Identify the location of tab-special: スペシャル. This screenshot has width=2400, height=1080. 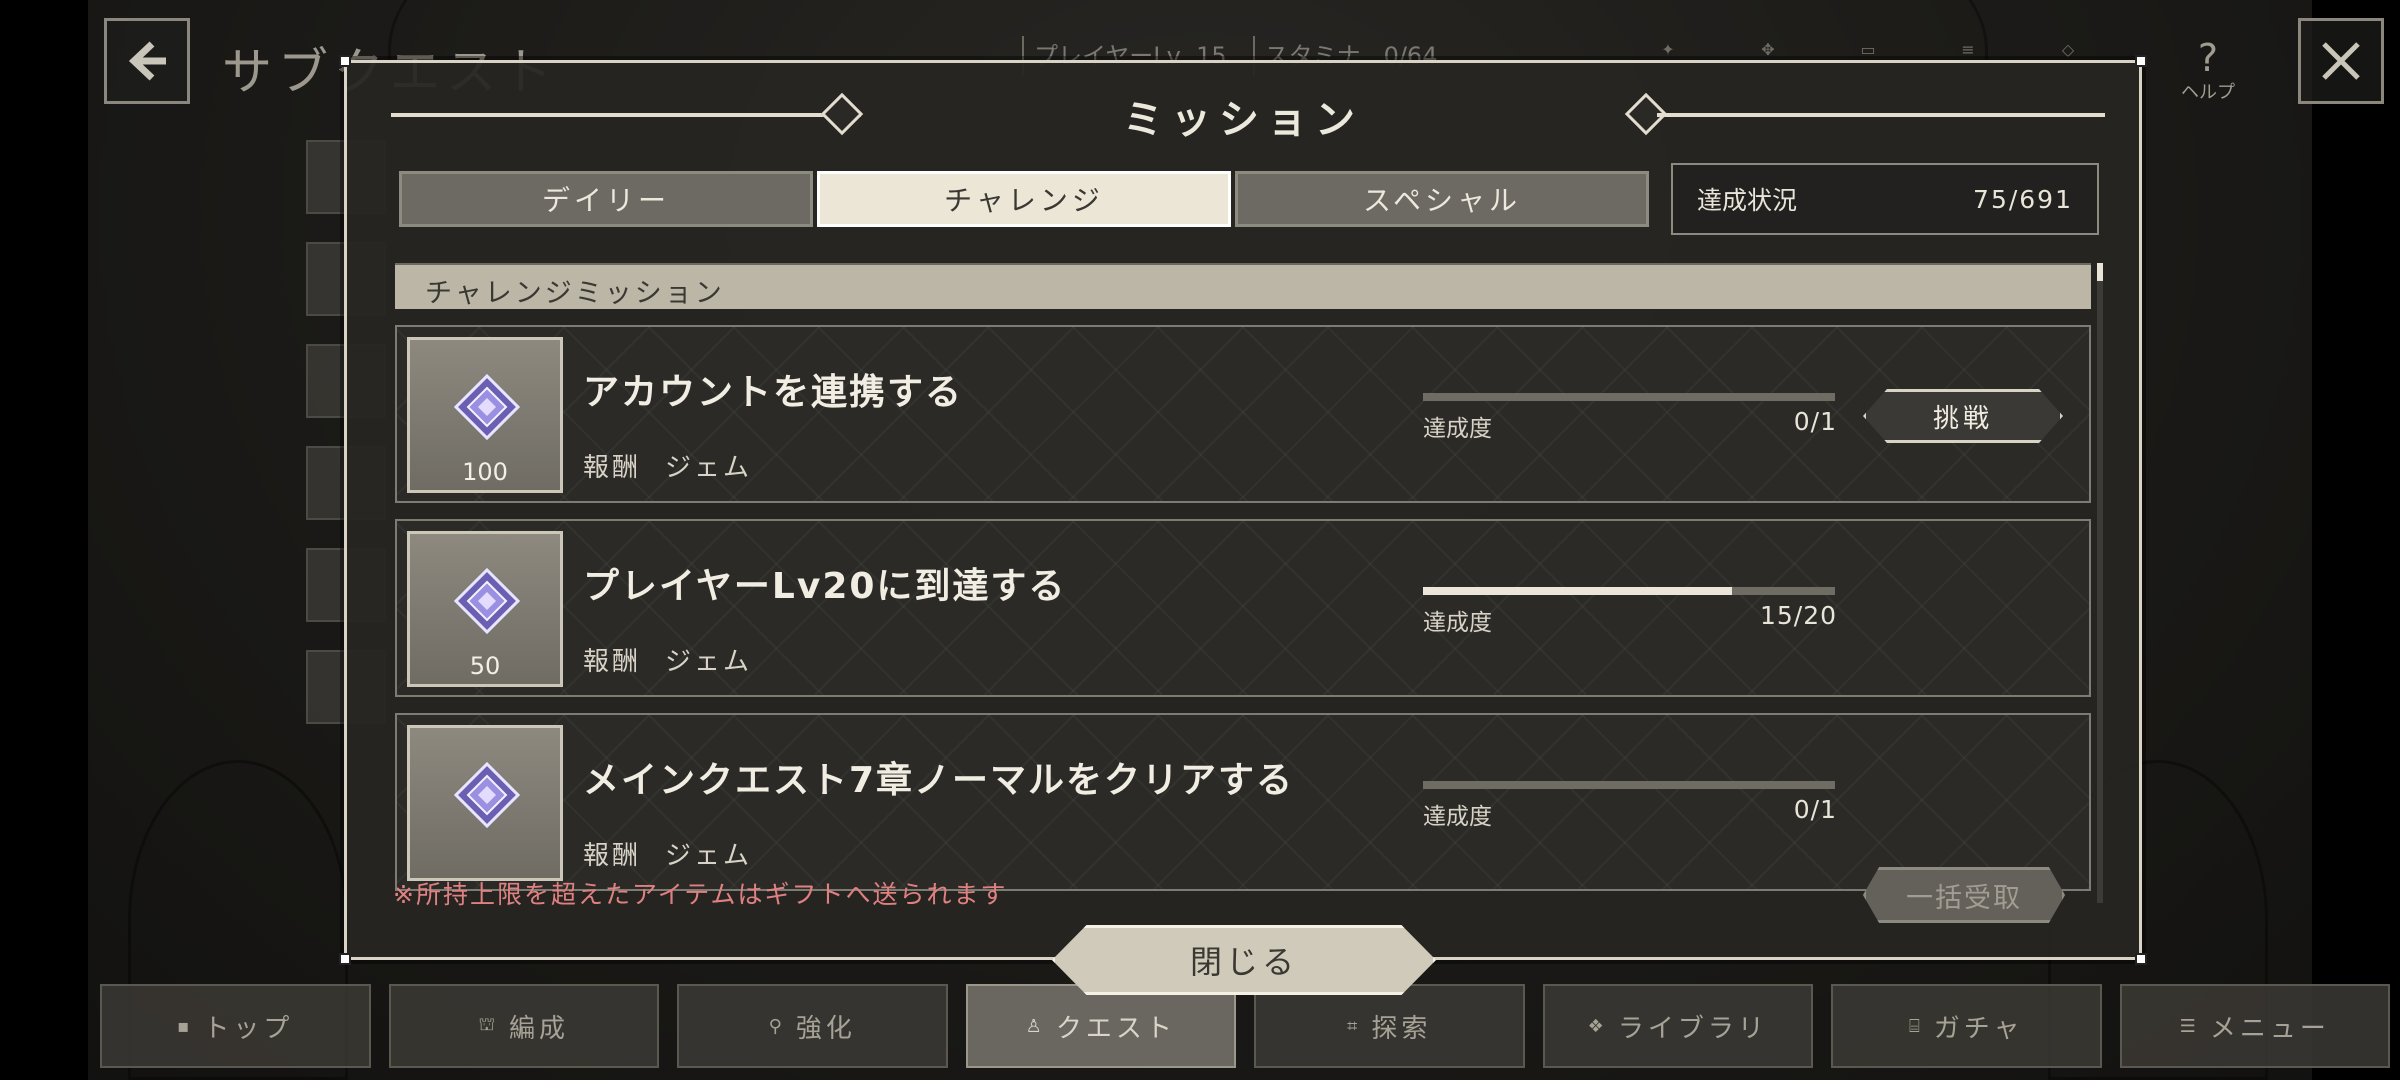
(1442, 199).